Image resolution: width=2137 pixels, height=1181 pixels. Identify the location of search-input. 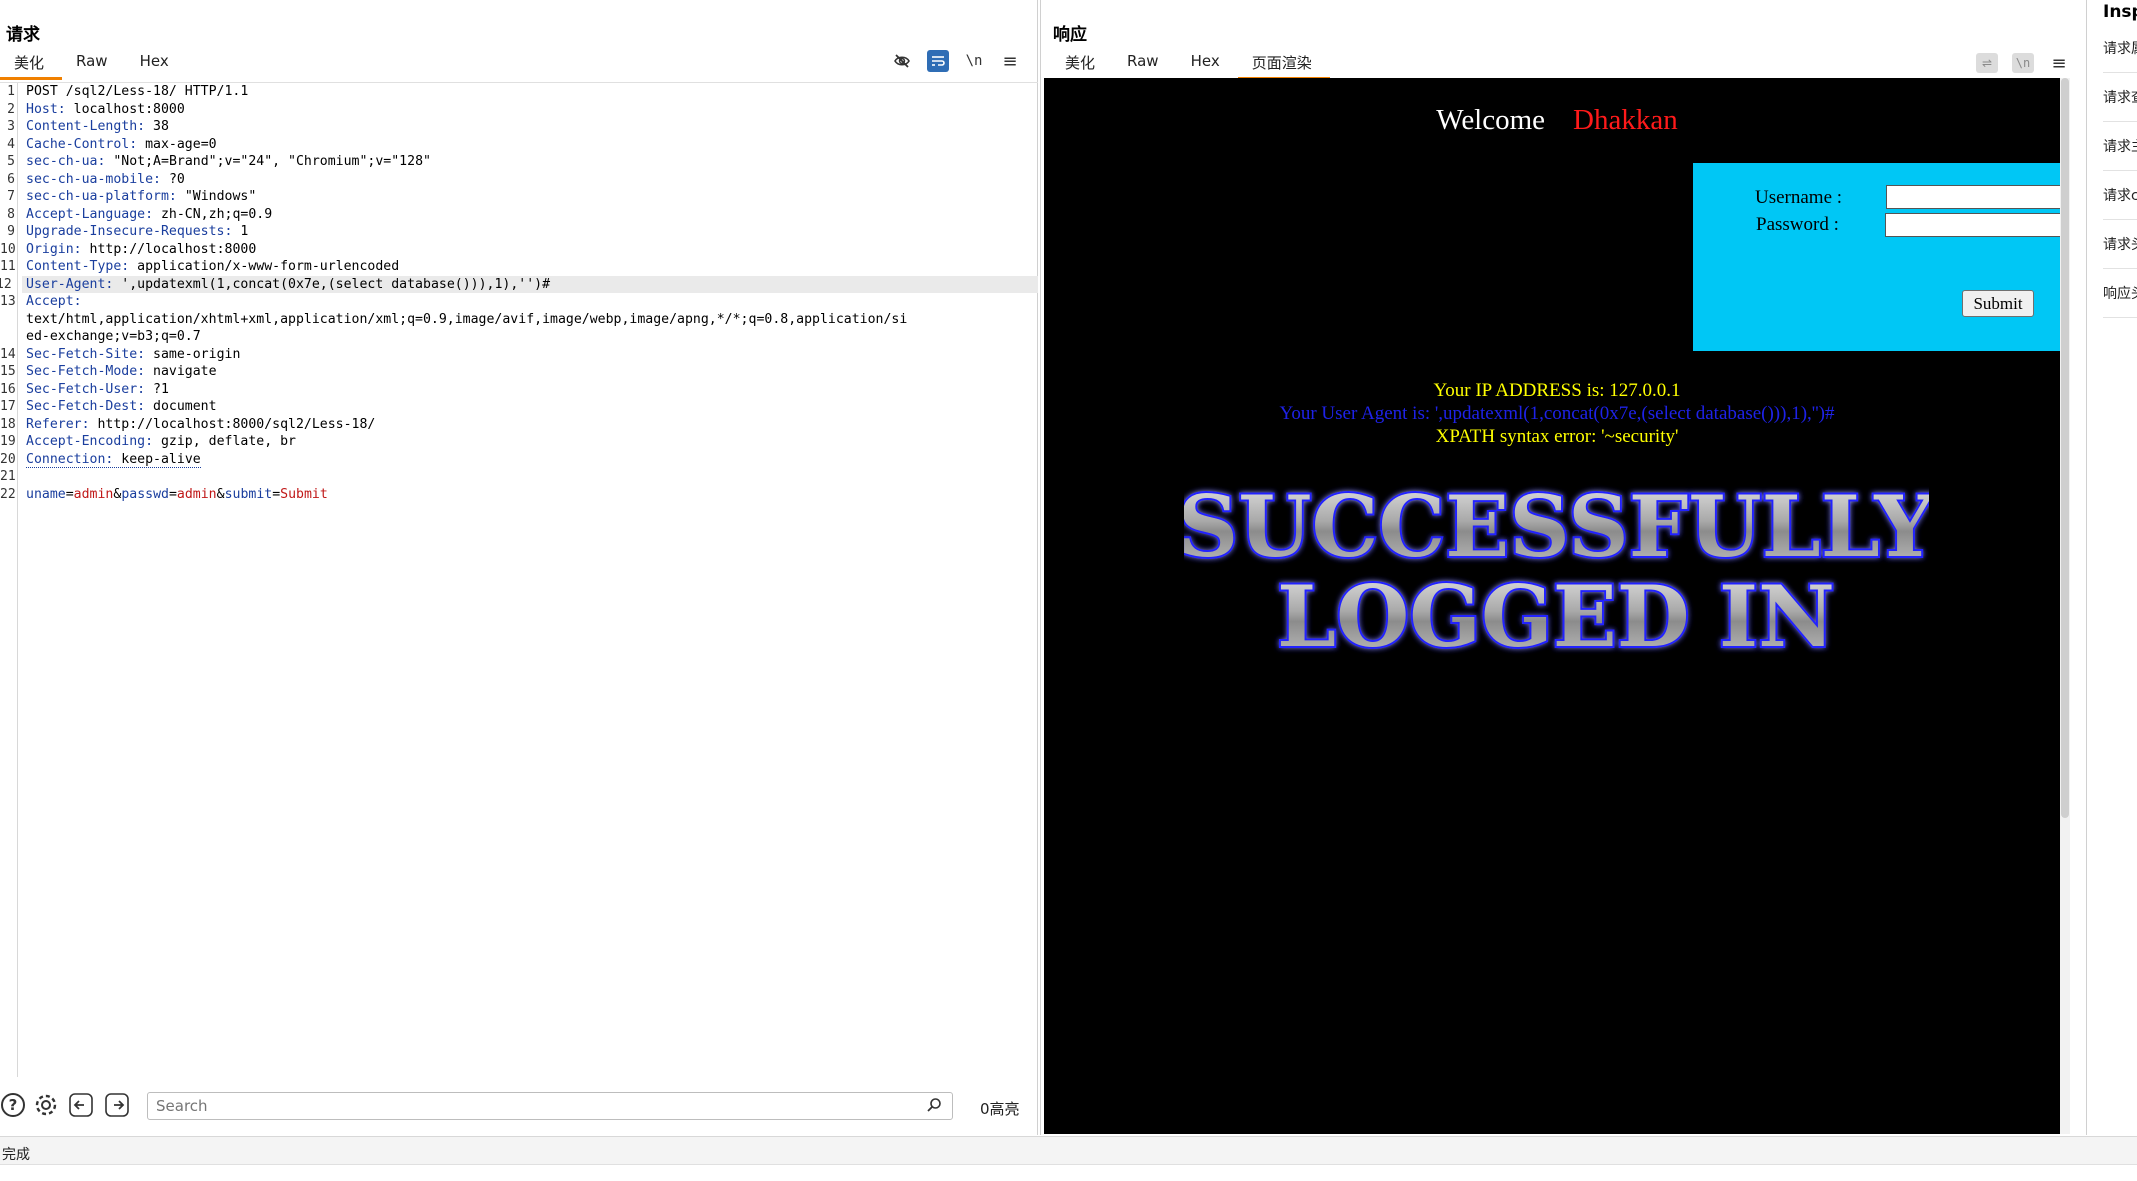
(528, 1106).